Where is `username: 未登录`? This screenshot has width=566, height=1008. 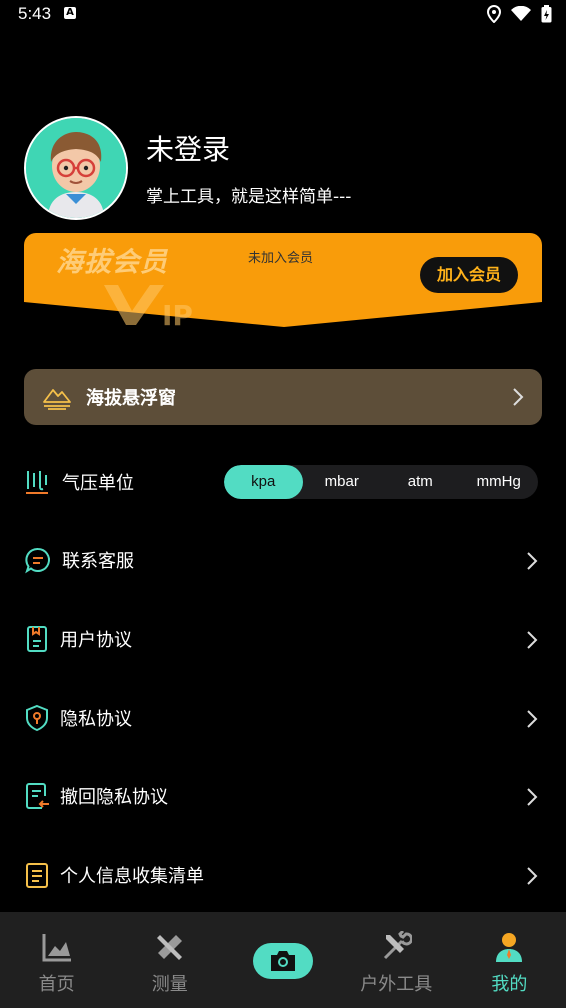 username: 未登录 is located at coordinates (188, 148).